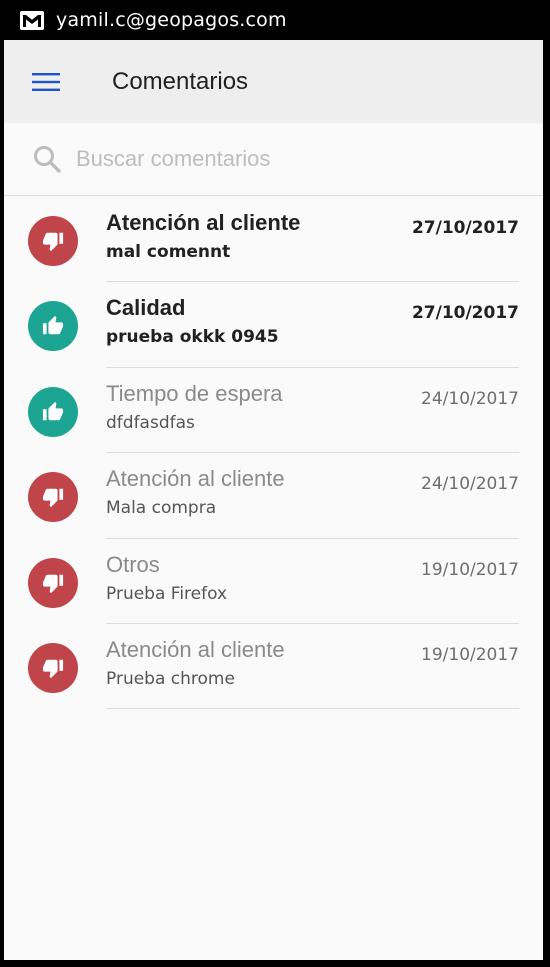 Image resolution: width=550 pixels, height=967 pixels. Describe the element at coordinates (167, 593) in the screenshot. I see `comment-text: Prueba Firefox` at that location.